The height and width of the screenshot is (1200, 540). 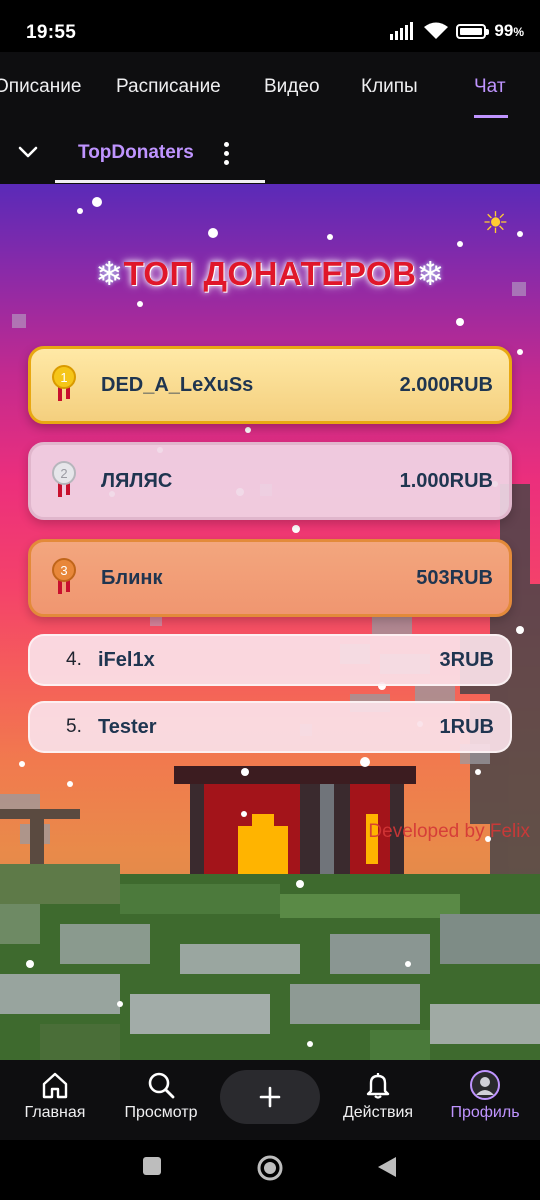 What do you see at coordinates (152, 1166) in the screenshot?
I see `recents-icon` at bounding box center [152, 1166].